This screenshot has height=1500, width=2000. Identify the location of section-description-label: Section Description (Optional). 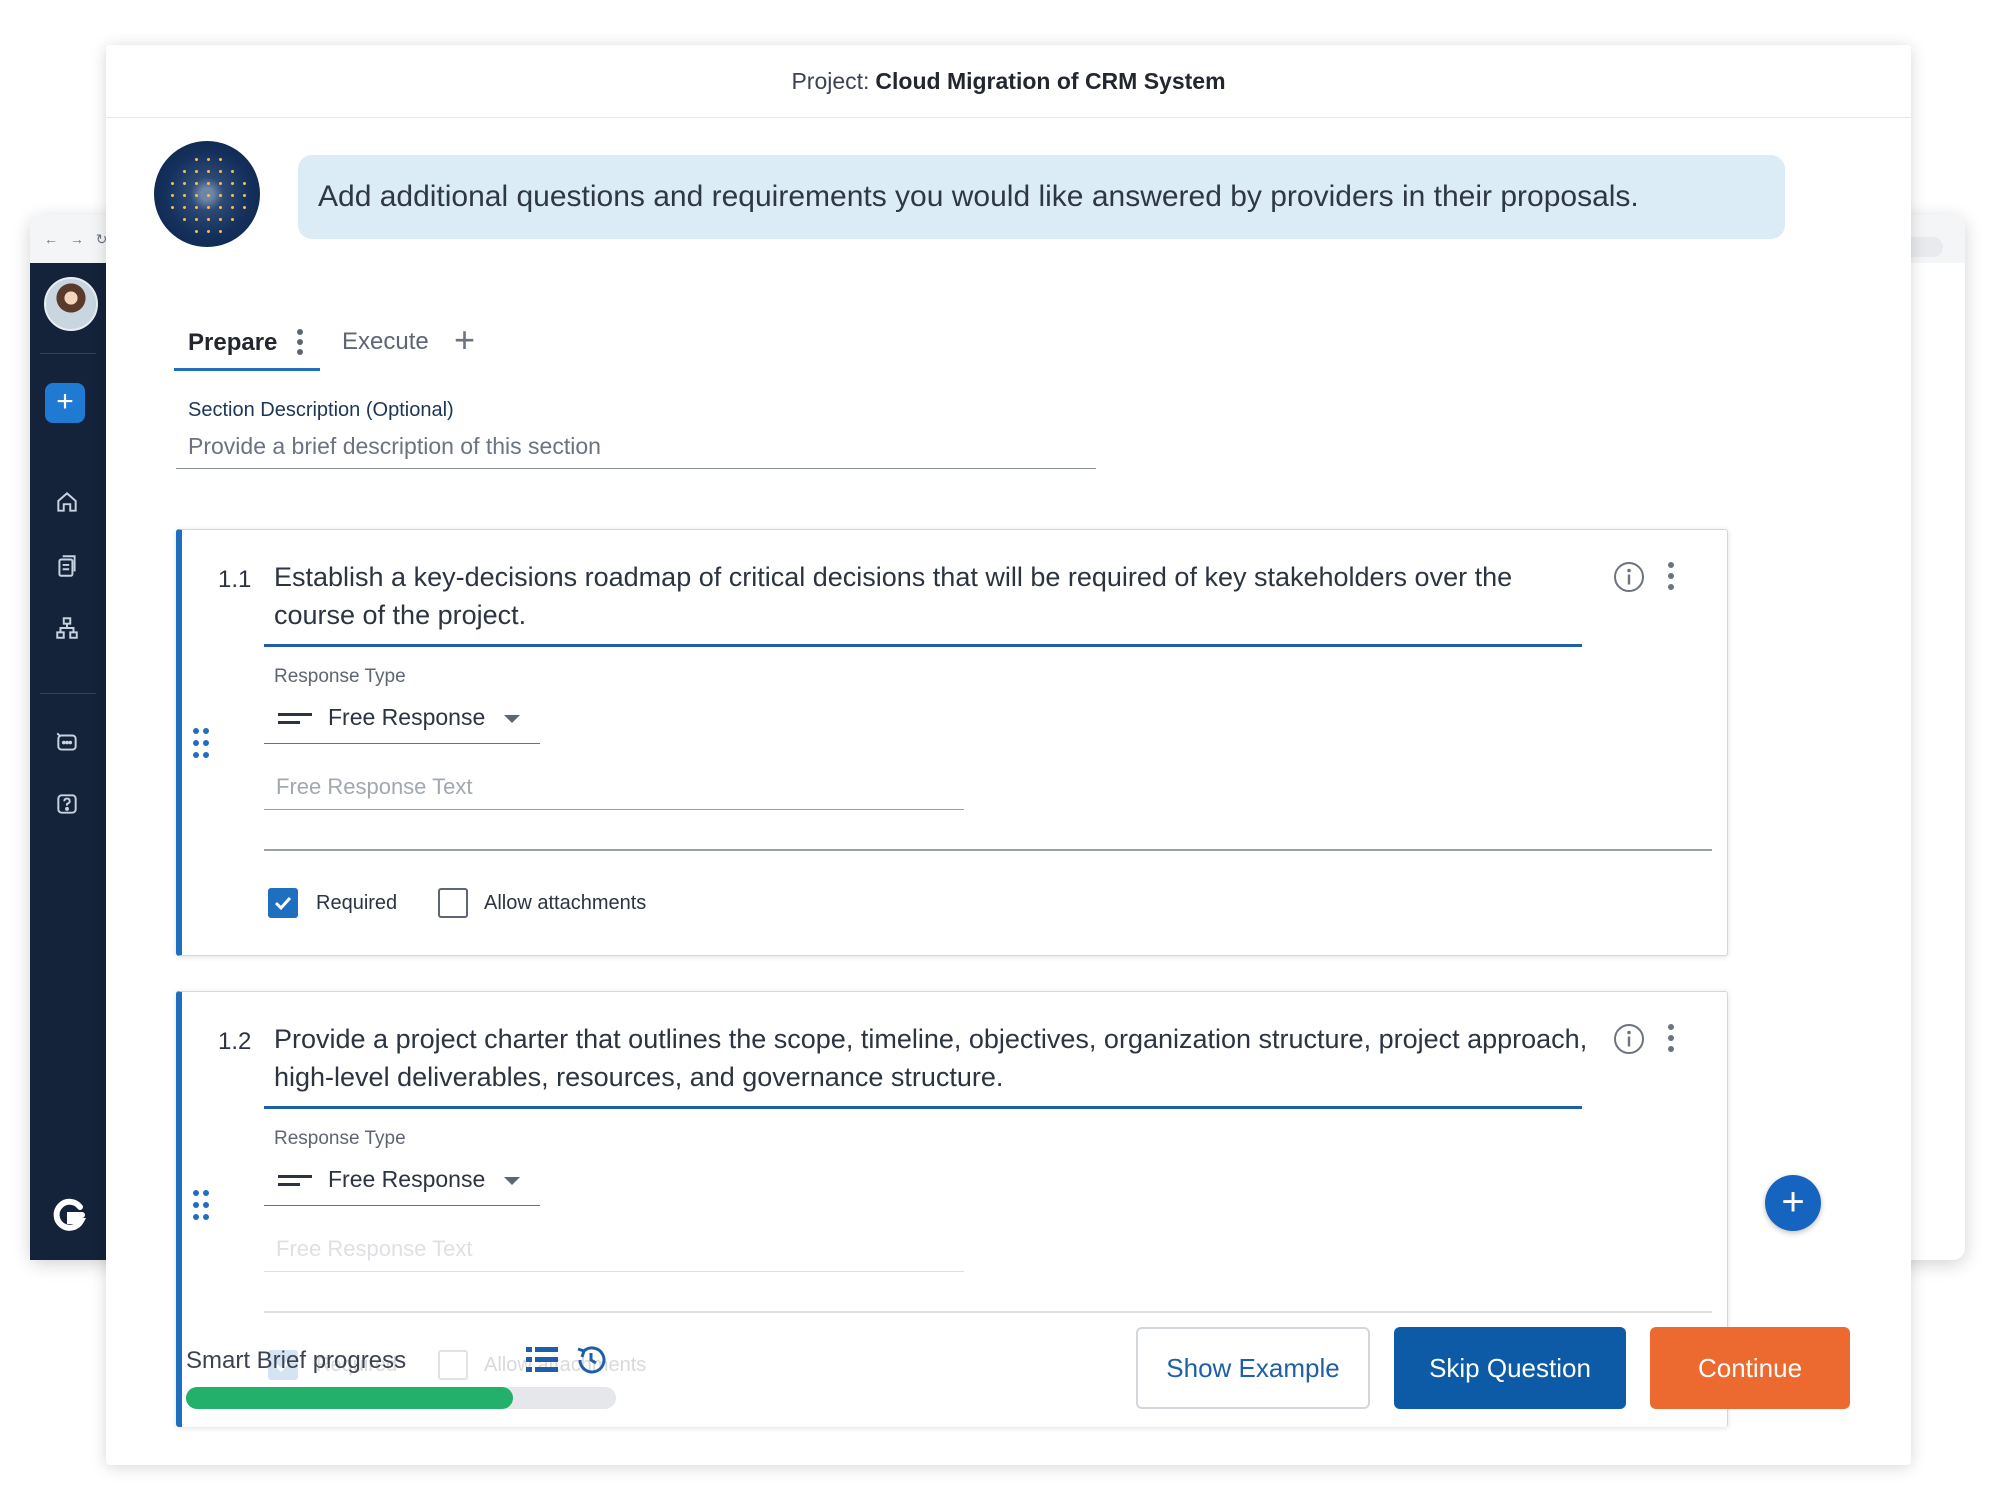
(321, 410).